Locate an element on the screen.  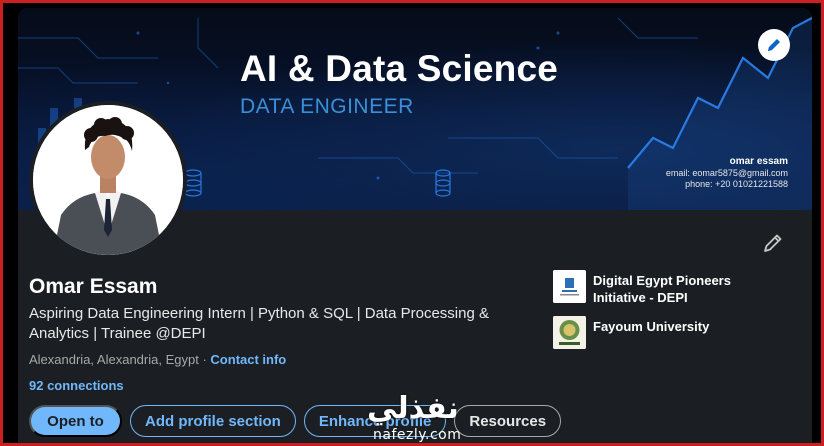
org-name: Digital Egypt Pioneers Initiative - DEPI is located at coordinates (662, 289).